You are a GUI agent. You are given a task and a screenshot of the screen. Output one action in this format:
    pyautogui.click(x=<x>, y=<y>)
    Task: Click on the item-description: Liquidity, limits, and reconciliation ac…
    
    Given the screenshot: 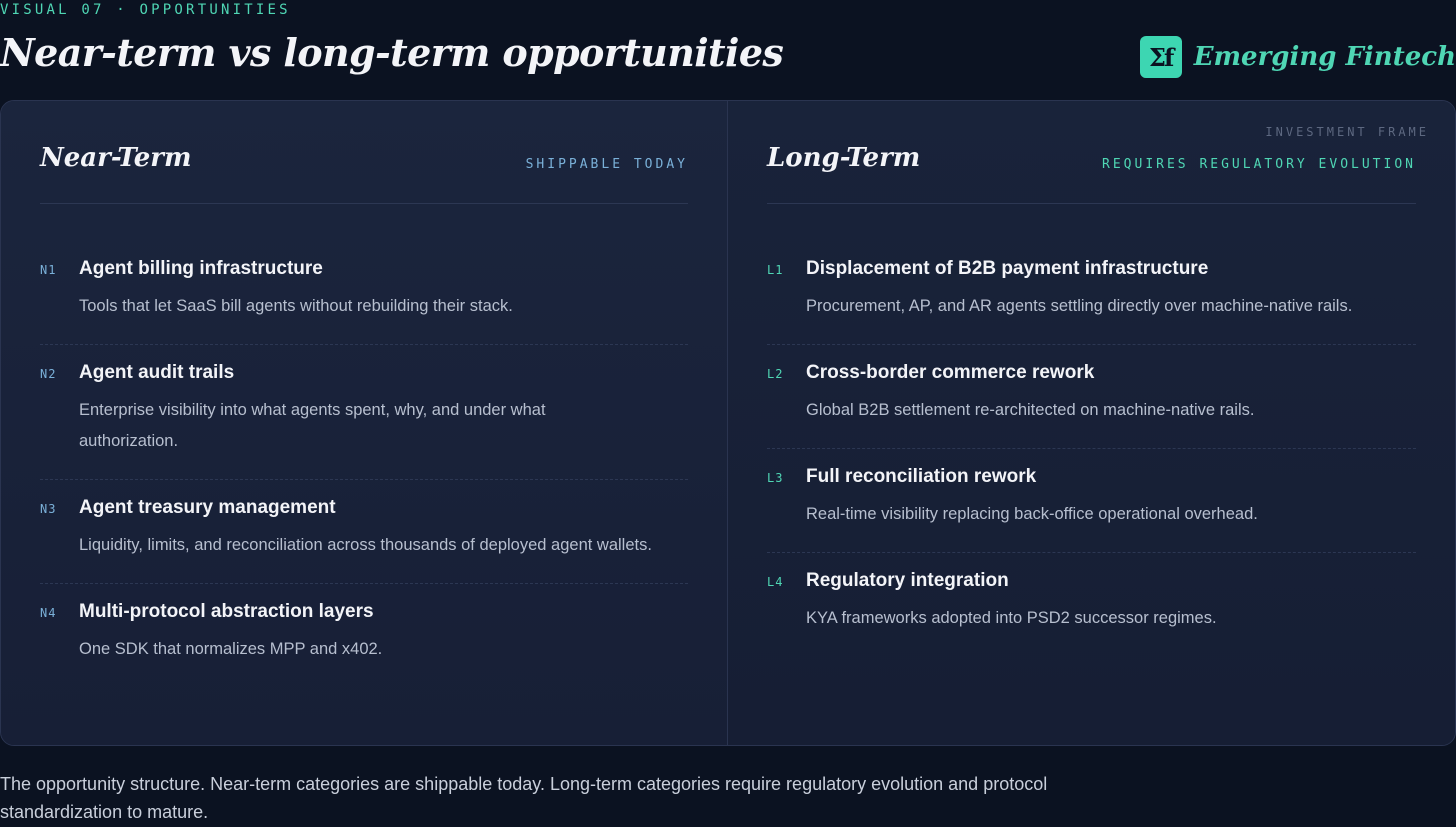 What is the action you would take?
    pyautogui.click(x=365, y=545)
    